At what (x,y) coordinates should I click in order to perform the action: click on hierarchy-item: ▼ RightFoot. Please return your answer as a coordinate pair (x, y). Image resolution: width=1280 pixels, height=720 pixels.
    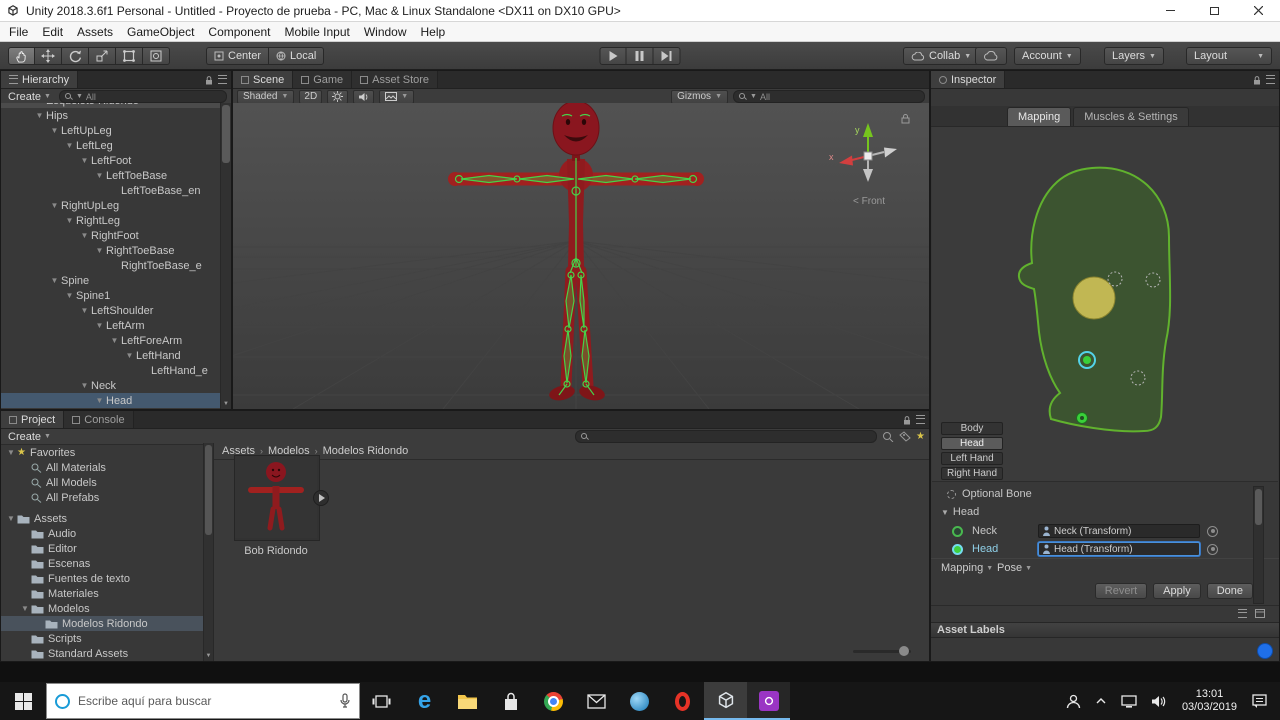
    Looking at the image, I should click on (111, 235).